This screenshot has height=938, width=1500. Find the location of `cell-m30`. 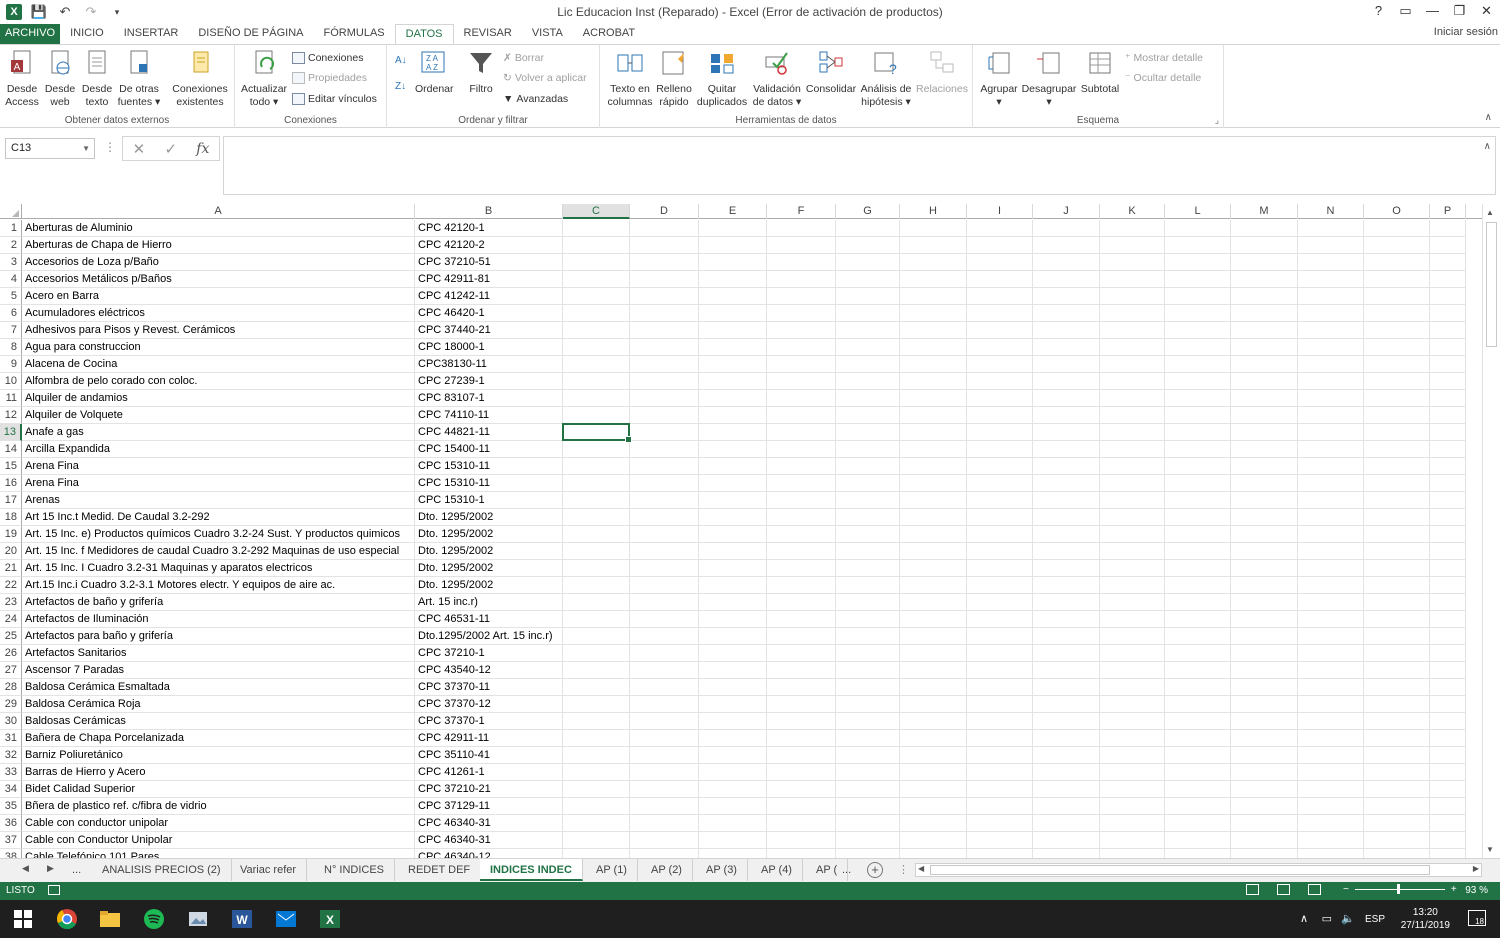

cell-m30 is located at coordinates (1264, 721).